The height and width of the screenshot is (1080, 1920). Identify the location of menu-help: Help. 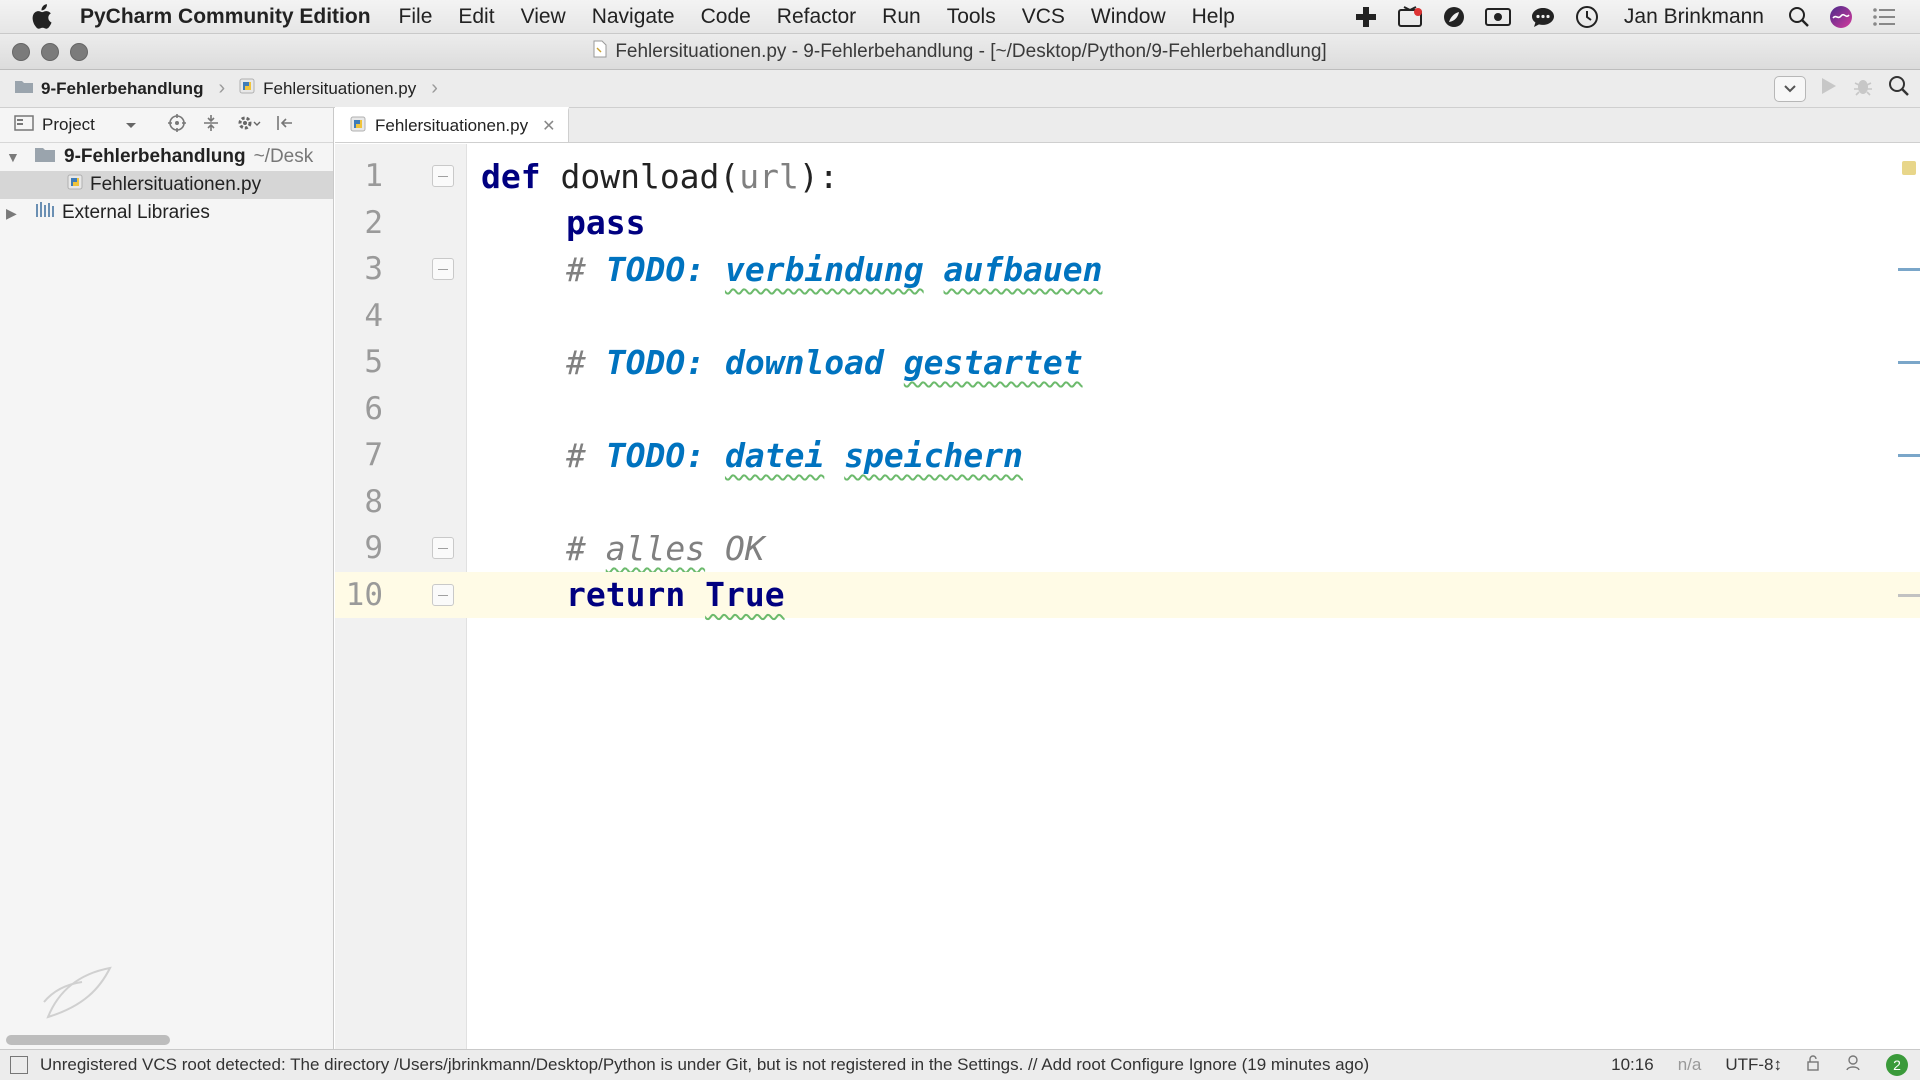
(1213, 17).